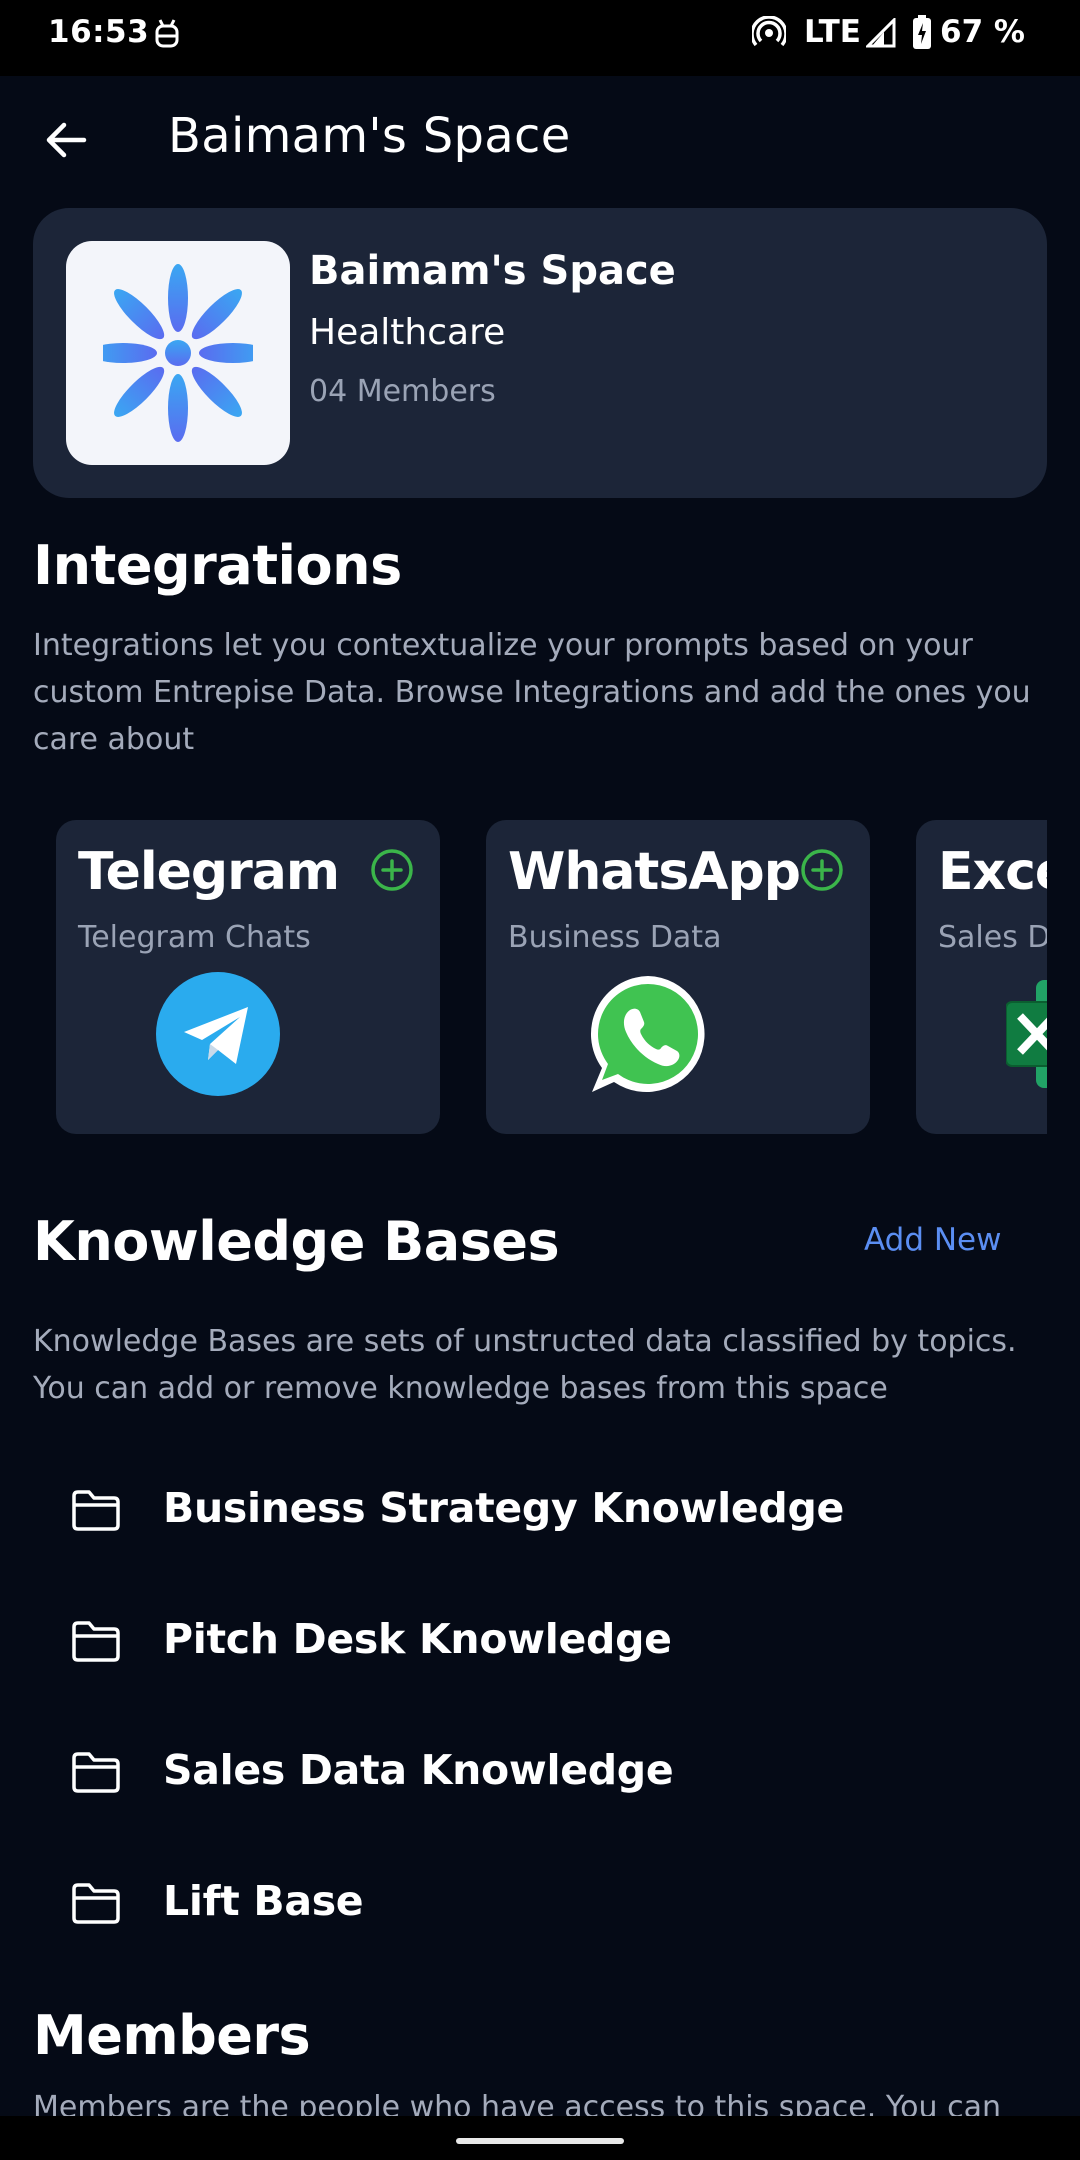 This screenshot has height=2160, width=1080. Describe the element at coordinates (172, 2035) in the screenshot. I see `members-title: Members` at that location.